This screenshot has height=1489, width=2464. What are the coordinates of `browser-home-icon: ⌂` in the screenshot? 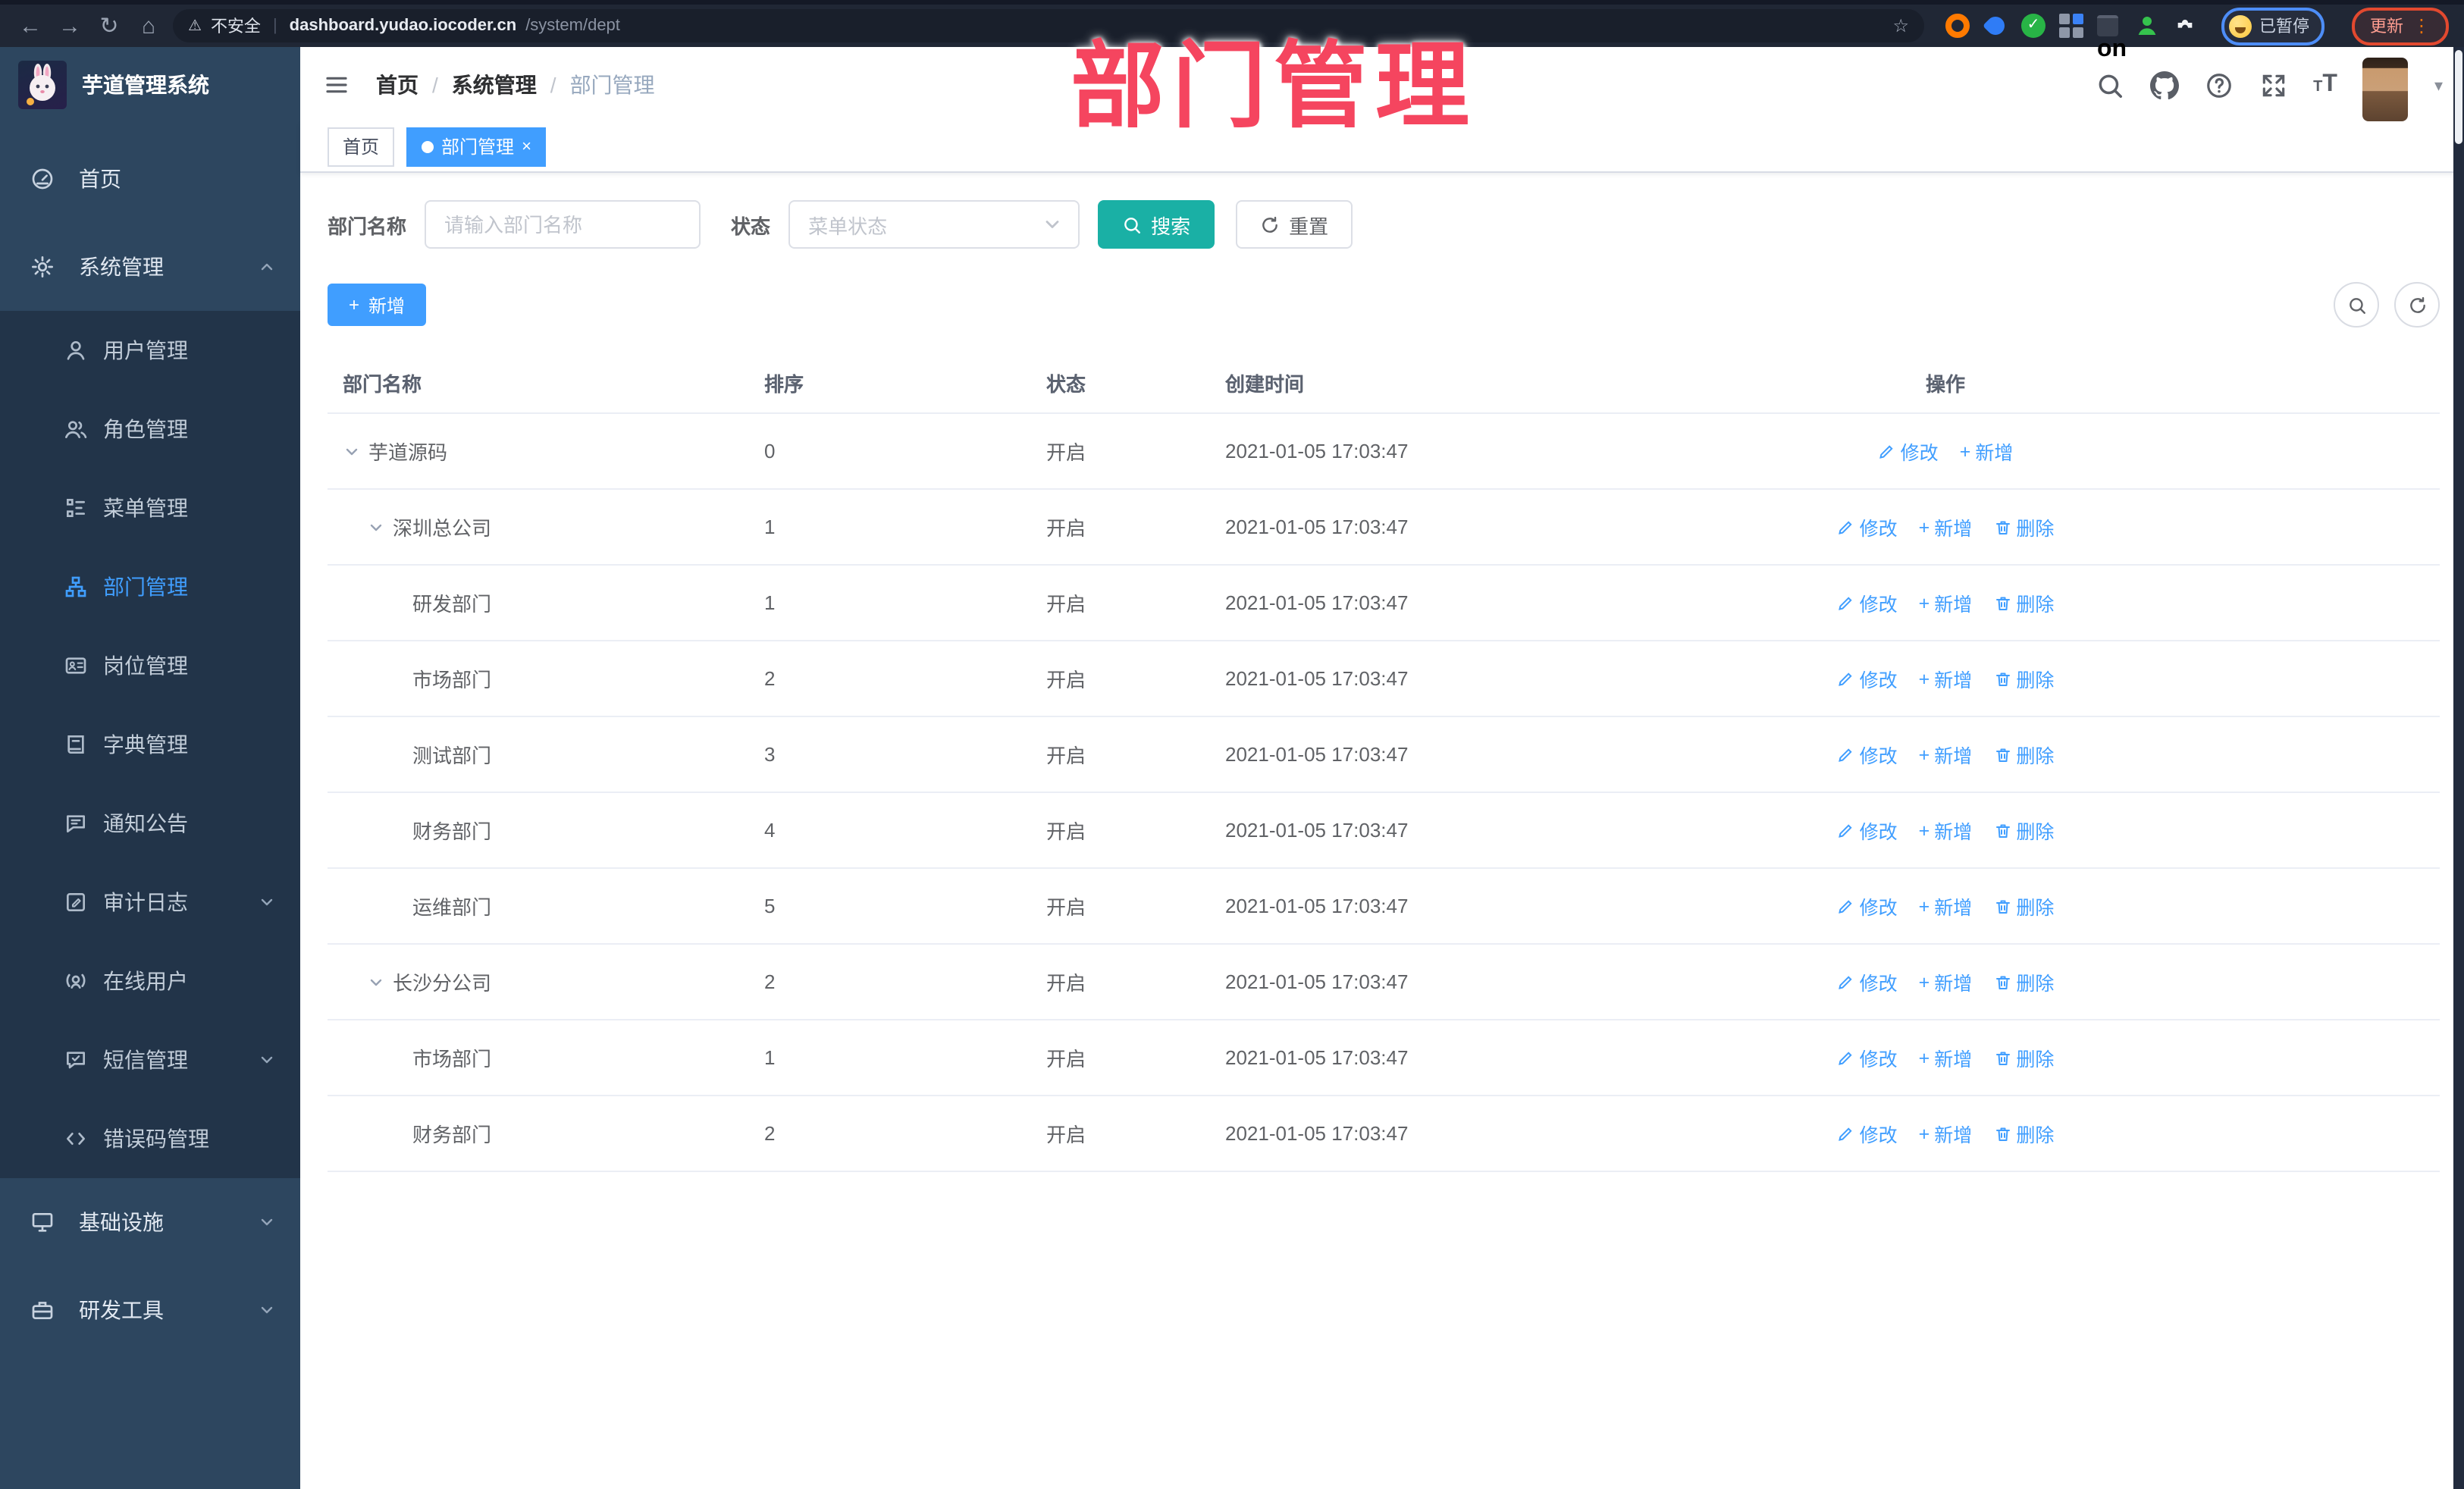 It's located at (148, 26).